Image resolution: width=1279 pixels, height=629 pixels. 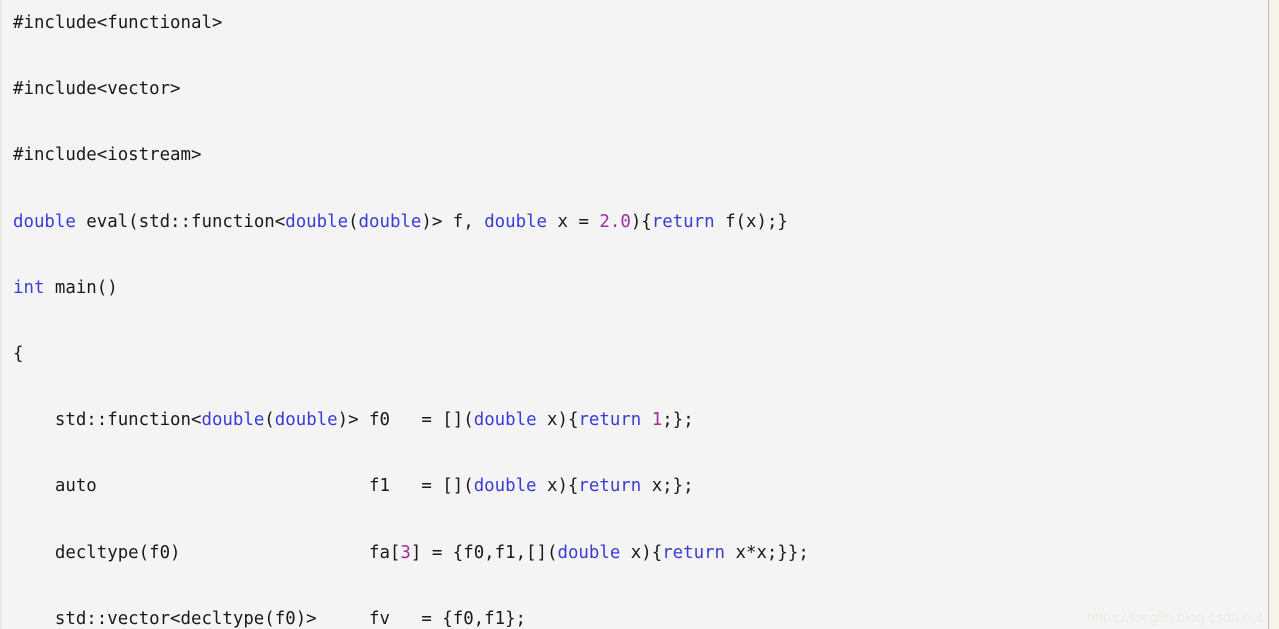 I want to click on code-token-num: 3, so click(x=405, y=552).